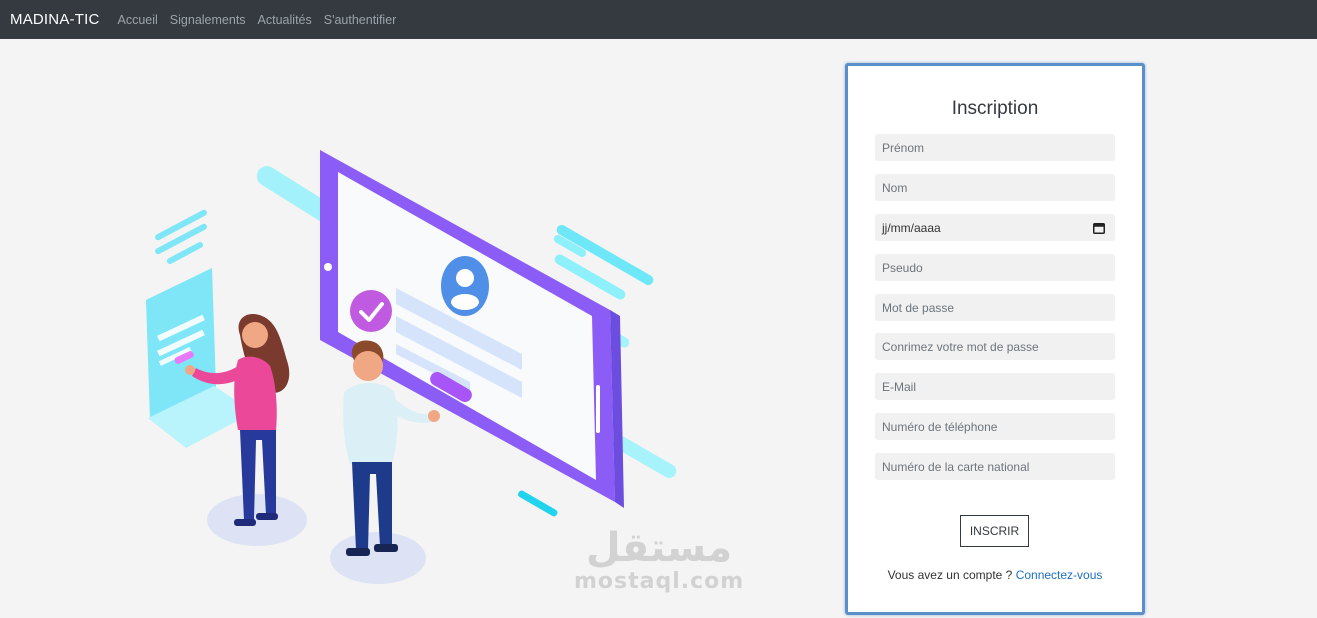 The height and width of the screenshot is (618, 1317). I want to click on navbar-brand: MADINA-TIC, so click(55, 19).